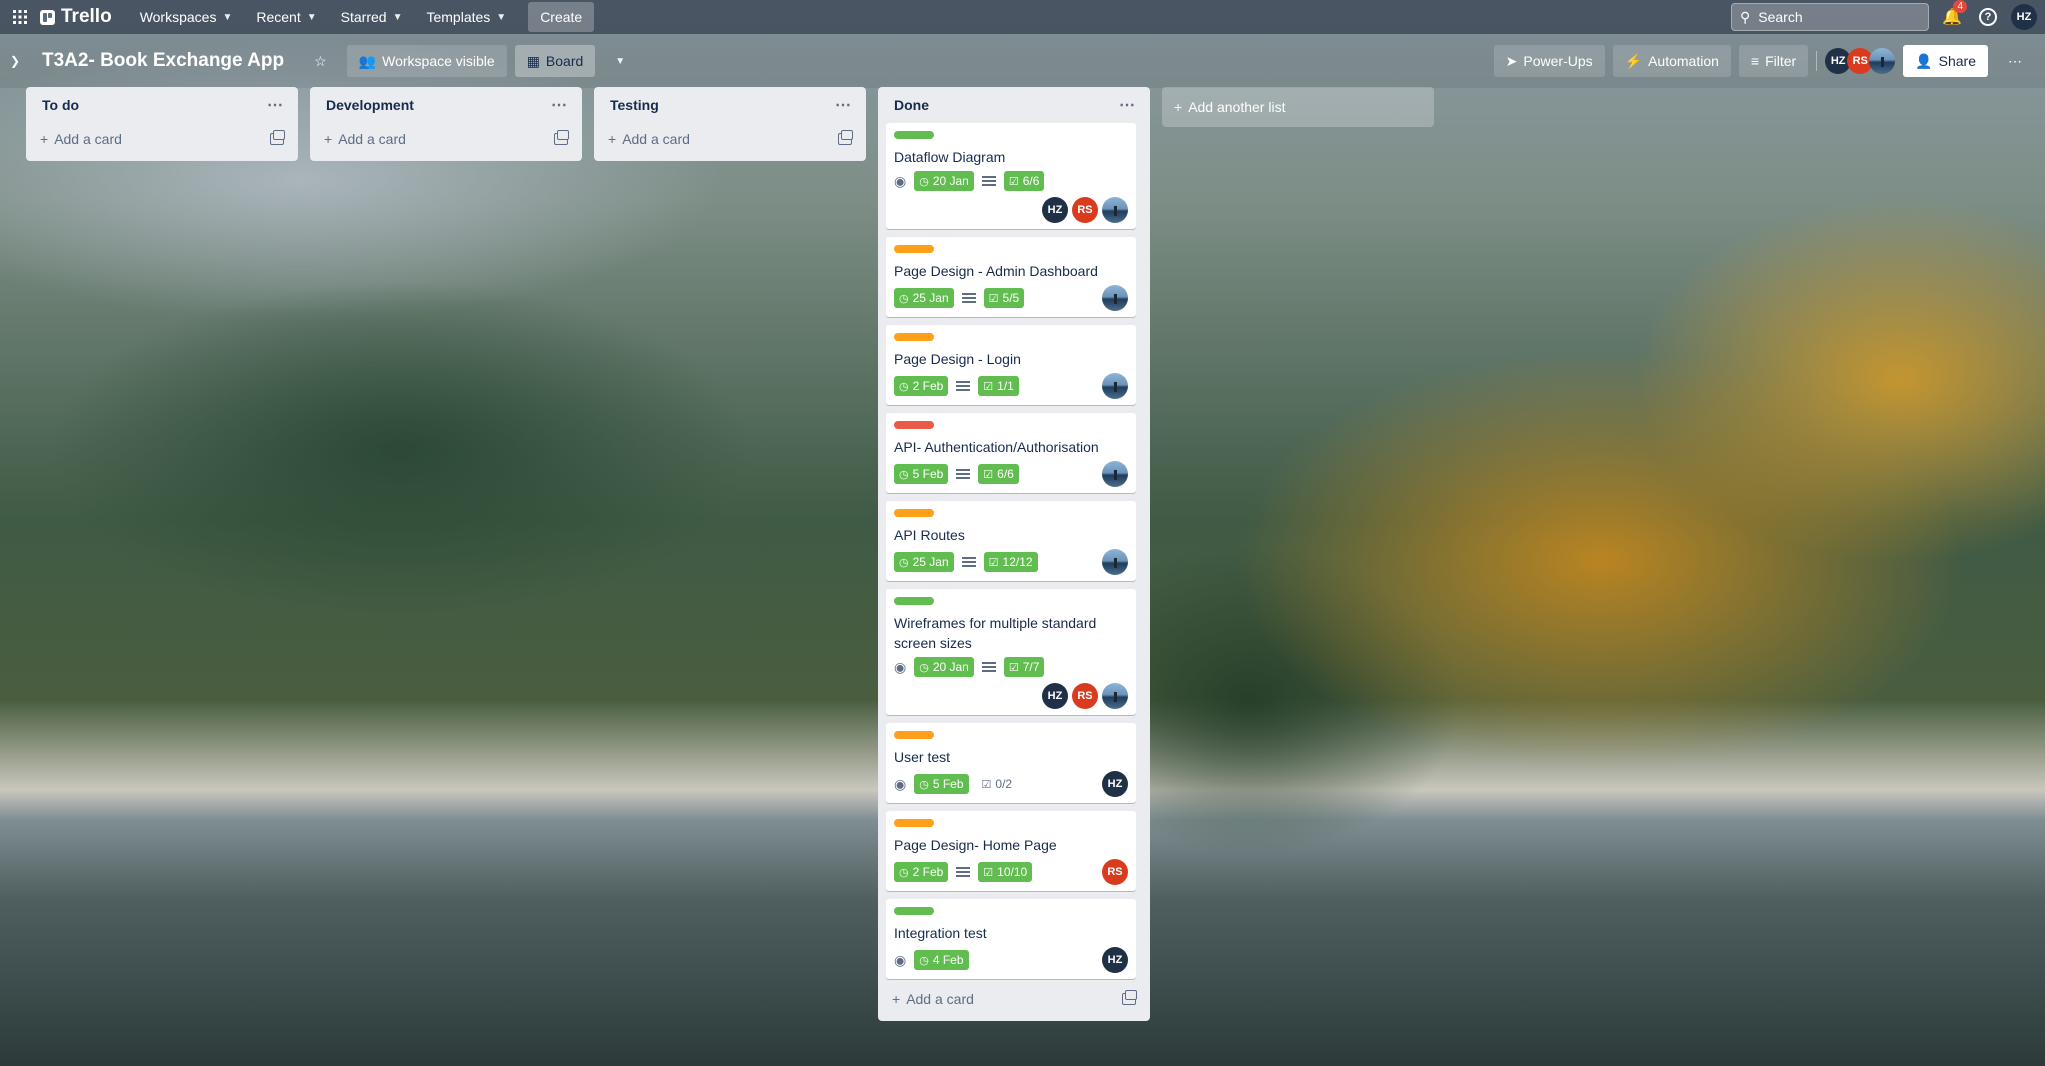 The width and height of the screenshot is (2045, 1066). I want to click on visibility-button: 👥 Workspace visible, so click(426, 61).